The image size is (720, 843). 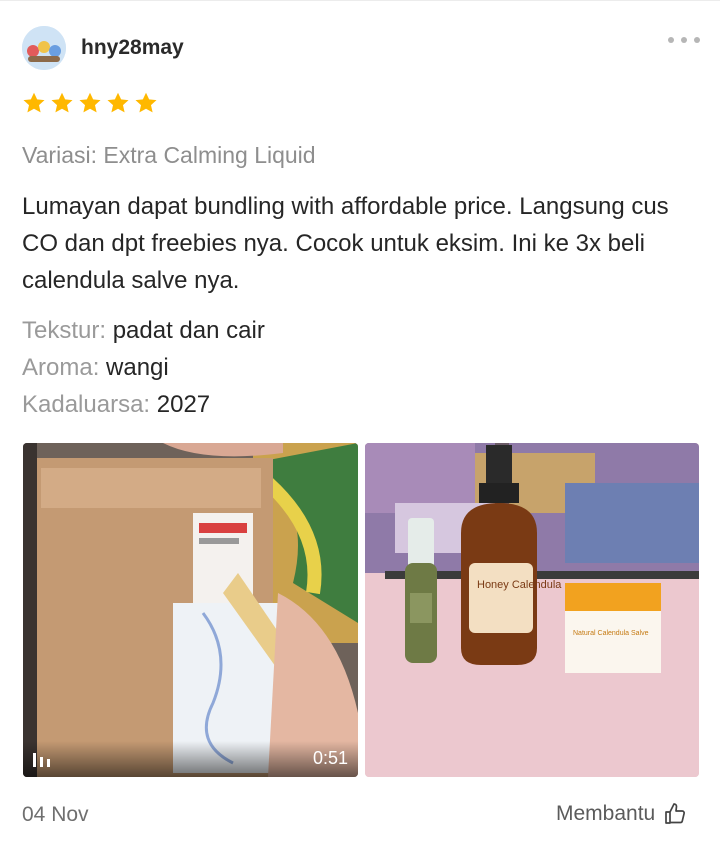 What do you see at coordinates (606, 813) in the screenshot?
I see `helpful-label: Membantu` at bounding box center [606, 813].